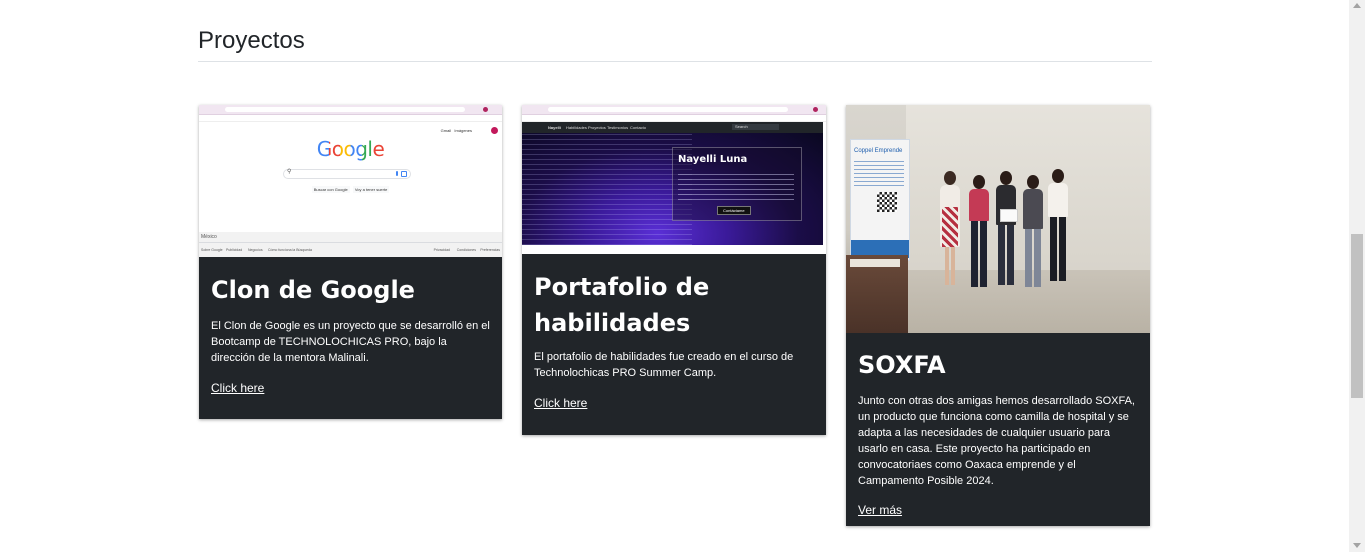  I want to click on footer-link: Sobre Google, so click(212, 250).